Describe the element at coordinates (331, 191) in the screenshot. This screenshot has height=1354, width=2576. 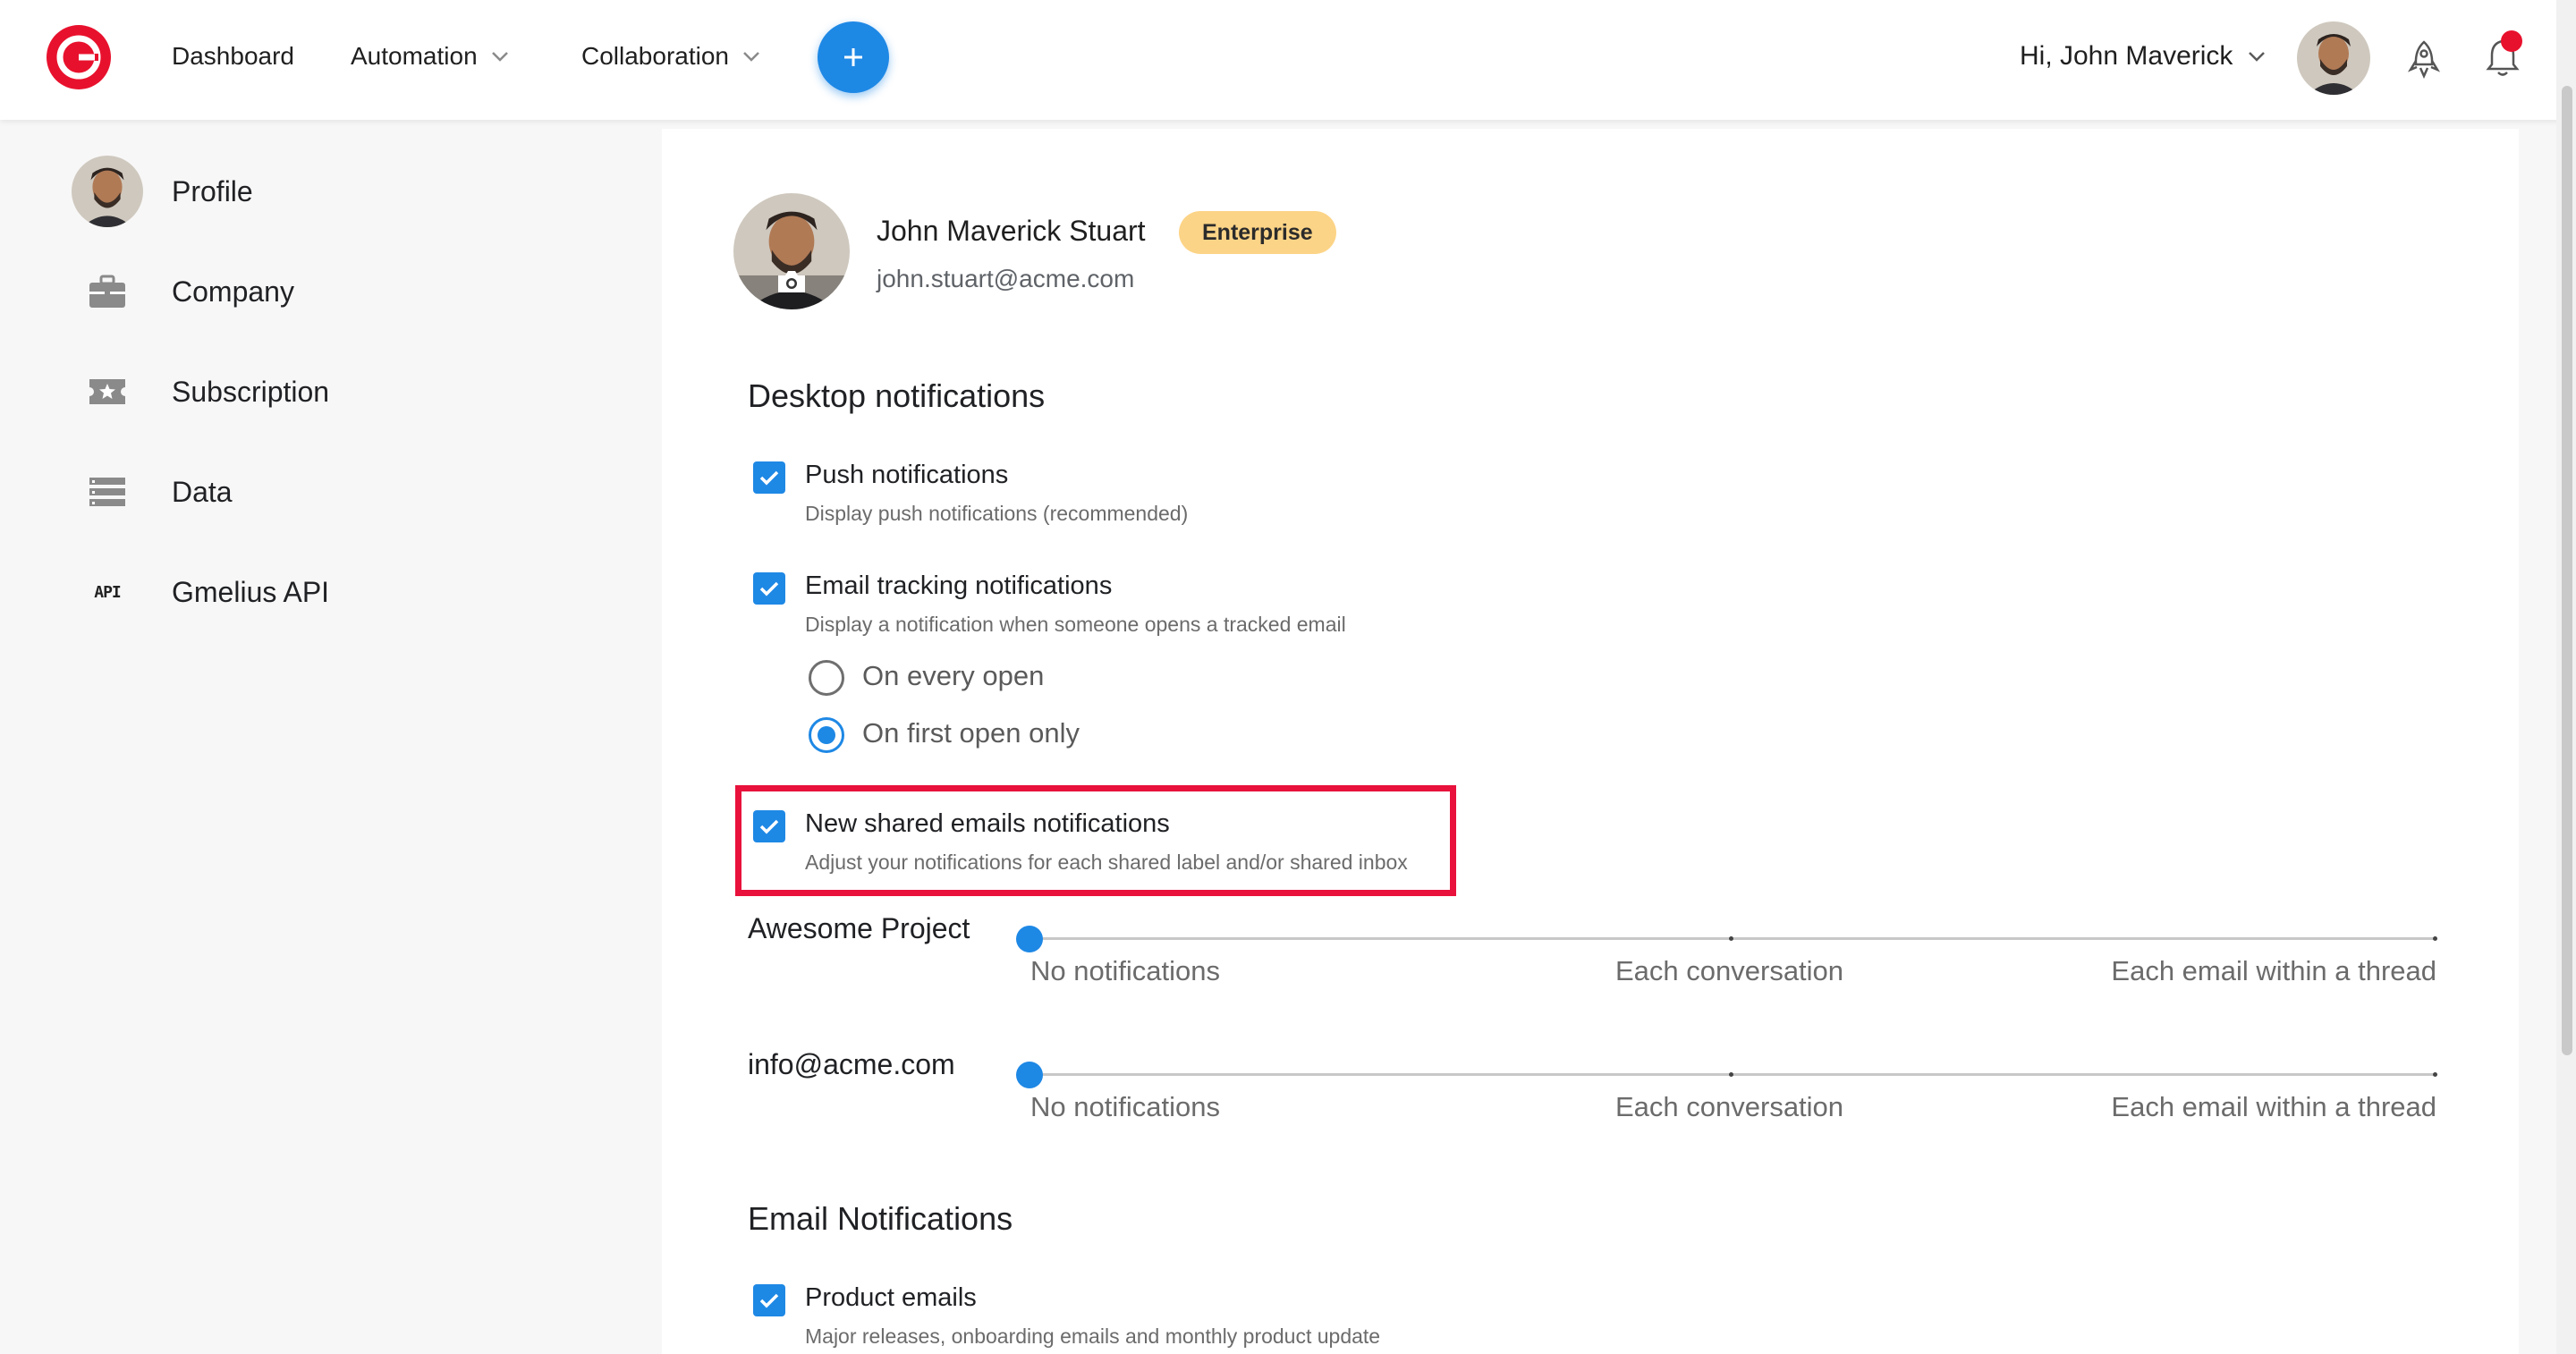
I see `sidebar-item-profile: Profile` at that location.